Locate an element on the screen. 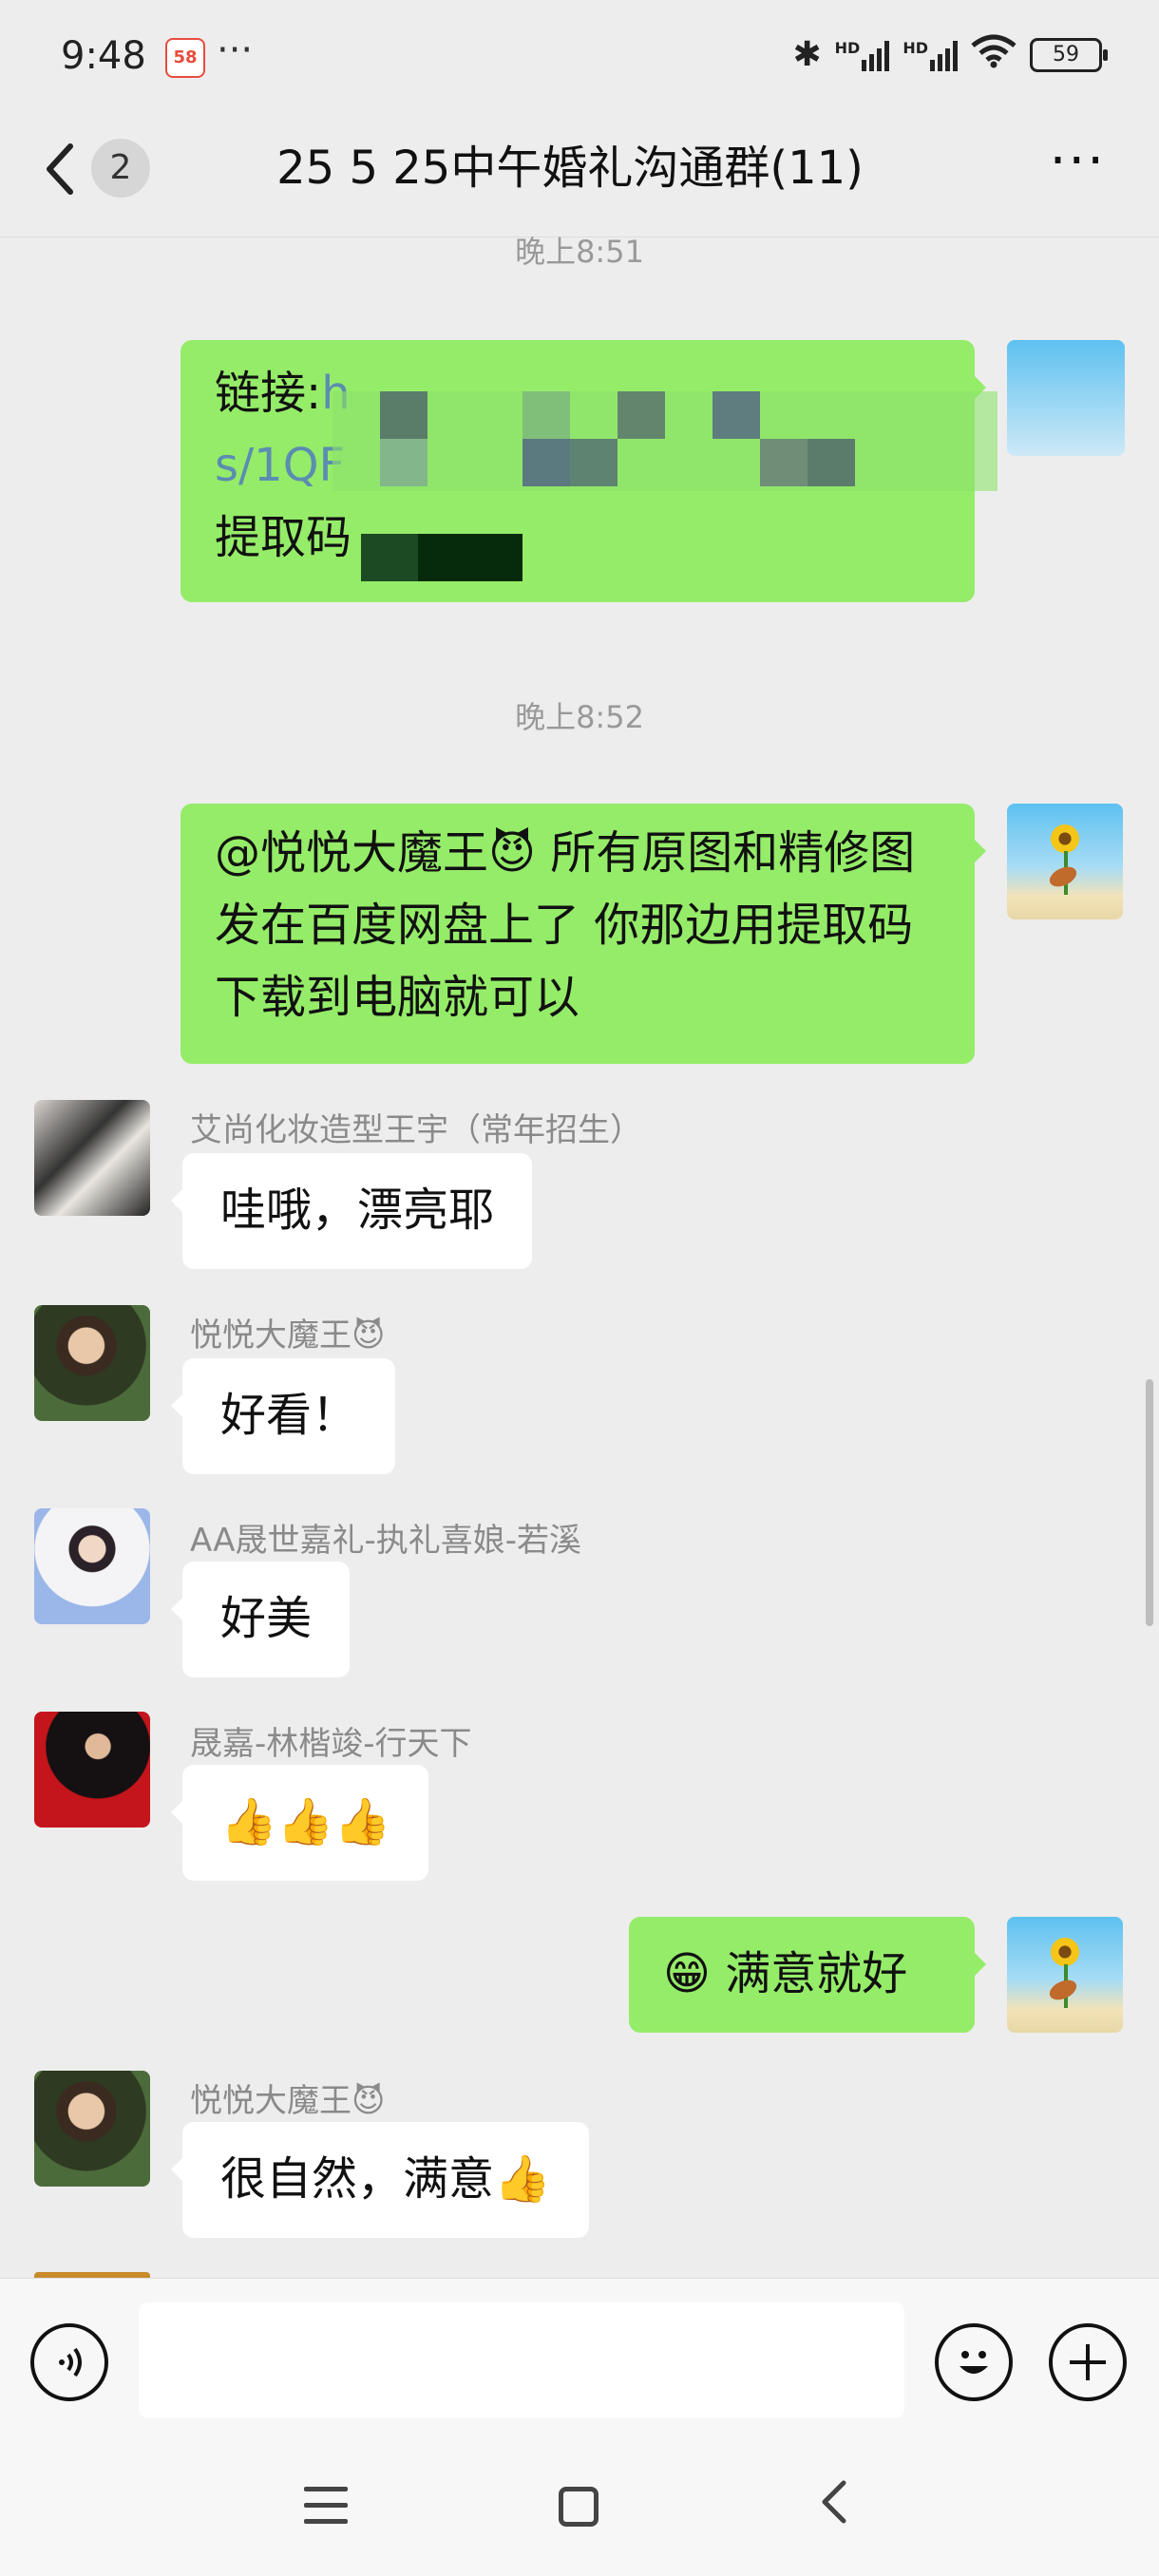 This screenshot has width=1159, height=2576. app-notification-icon: 58 is located at coordinates (185, 58).